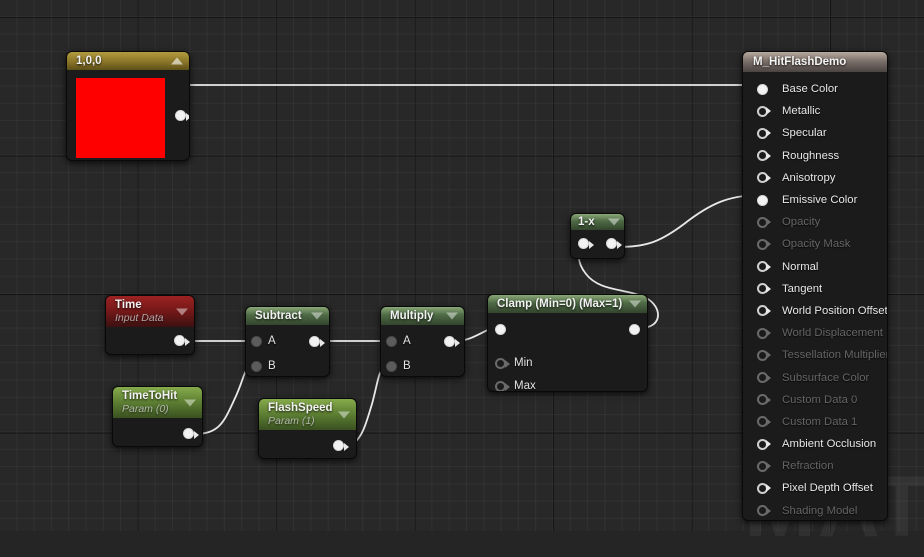  Describe the element at coordinates (800, 266) in the screenshot. I see `material-input-label: Normal` at that location.